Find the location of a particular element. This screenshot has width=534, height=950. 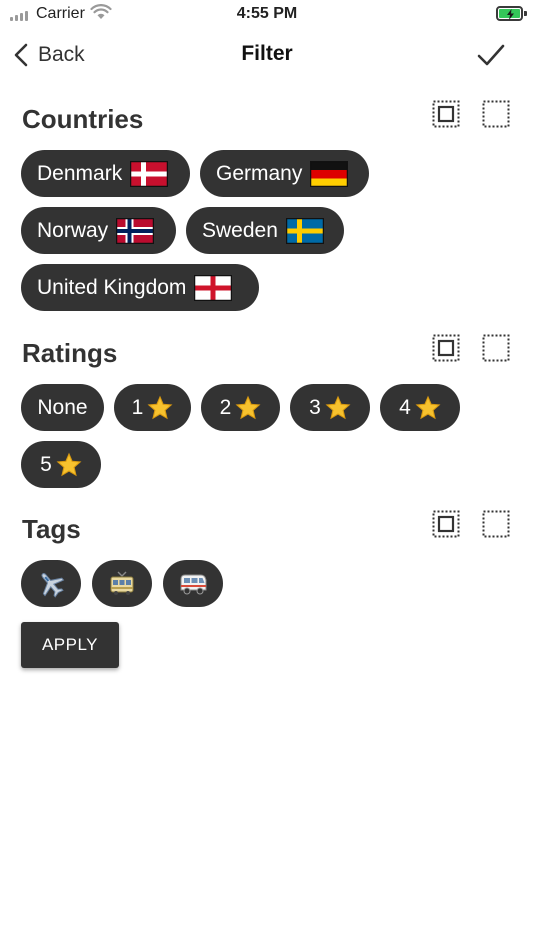

tags-deselect-all-icon is located at coordinates (496, 524).